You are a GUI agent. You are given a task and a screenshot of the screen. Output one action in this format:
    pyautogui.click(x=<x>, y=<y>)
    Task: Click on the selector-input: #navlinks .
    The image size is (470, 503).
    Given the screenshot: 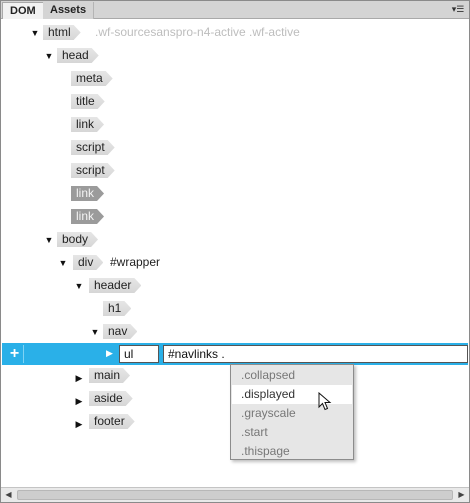 What is the action you would take?
    pyautogui.click(x=315, y=354)
    